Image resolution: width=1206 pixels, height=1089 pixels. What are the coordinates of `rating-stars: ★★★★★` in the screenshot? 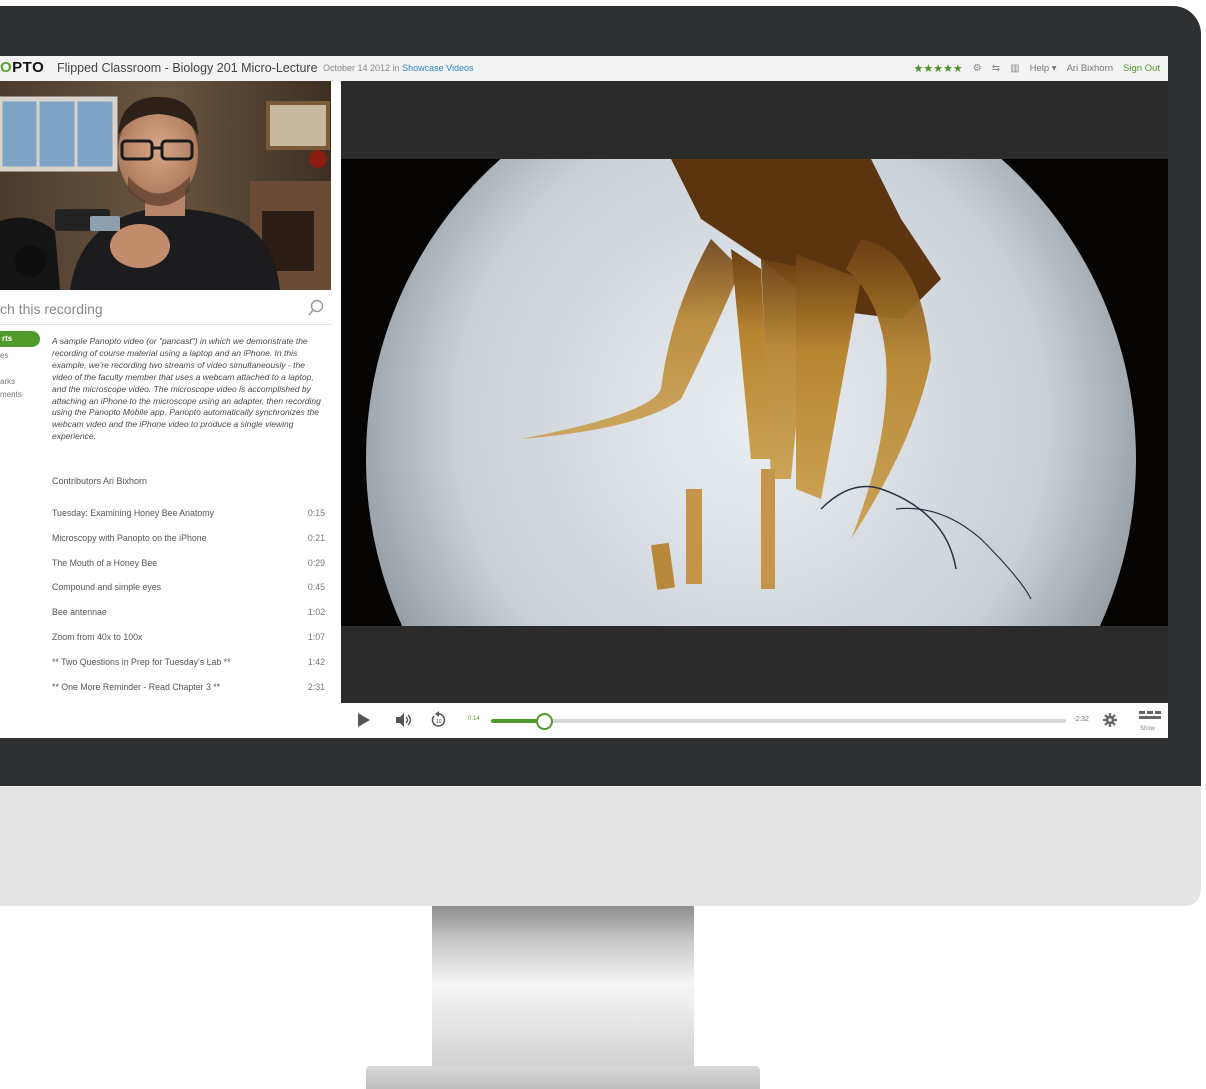 It's located at (937, 68).